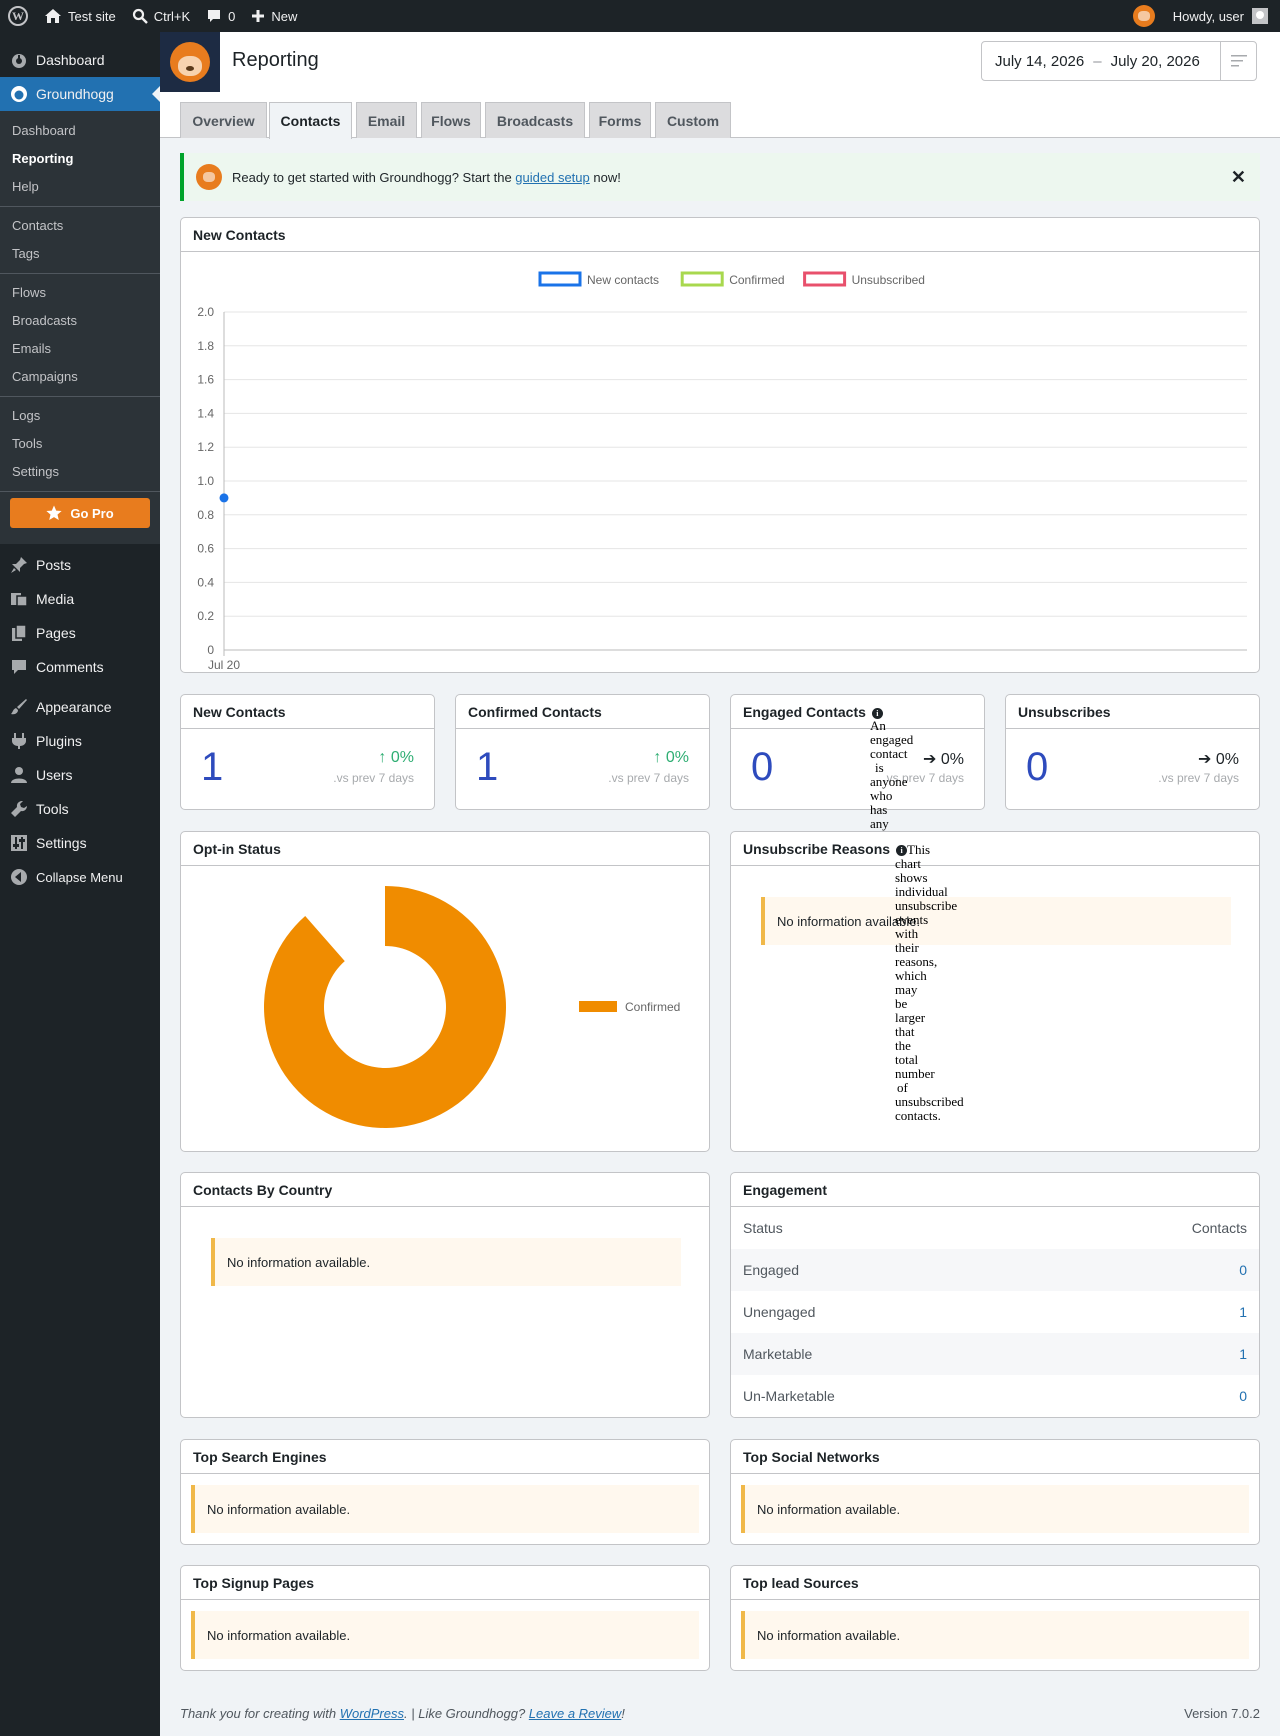 This screenshot has width=1280, height=1736. Describe the element at coordinates (220, 16) in the screenshot. I see `comments-link: 0` at that location.